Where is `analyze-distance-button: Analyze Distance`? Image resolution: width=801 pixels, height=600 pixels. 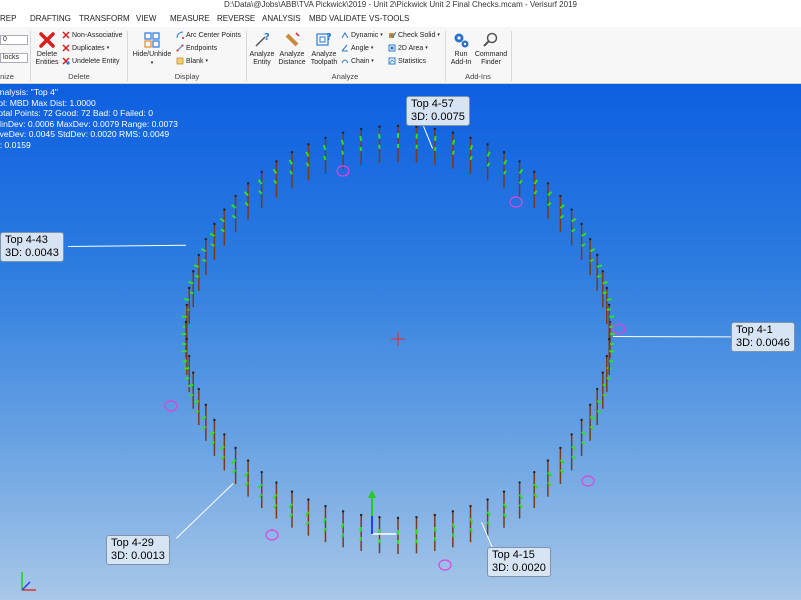 analyze-distance-button: Analyze Distance is located at coordinates (292, 49).